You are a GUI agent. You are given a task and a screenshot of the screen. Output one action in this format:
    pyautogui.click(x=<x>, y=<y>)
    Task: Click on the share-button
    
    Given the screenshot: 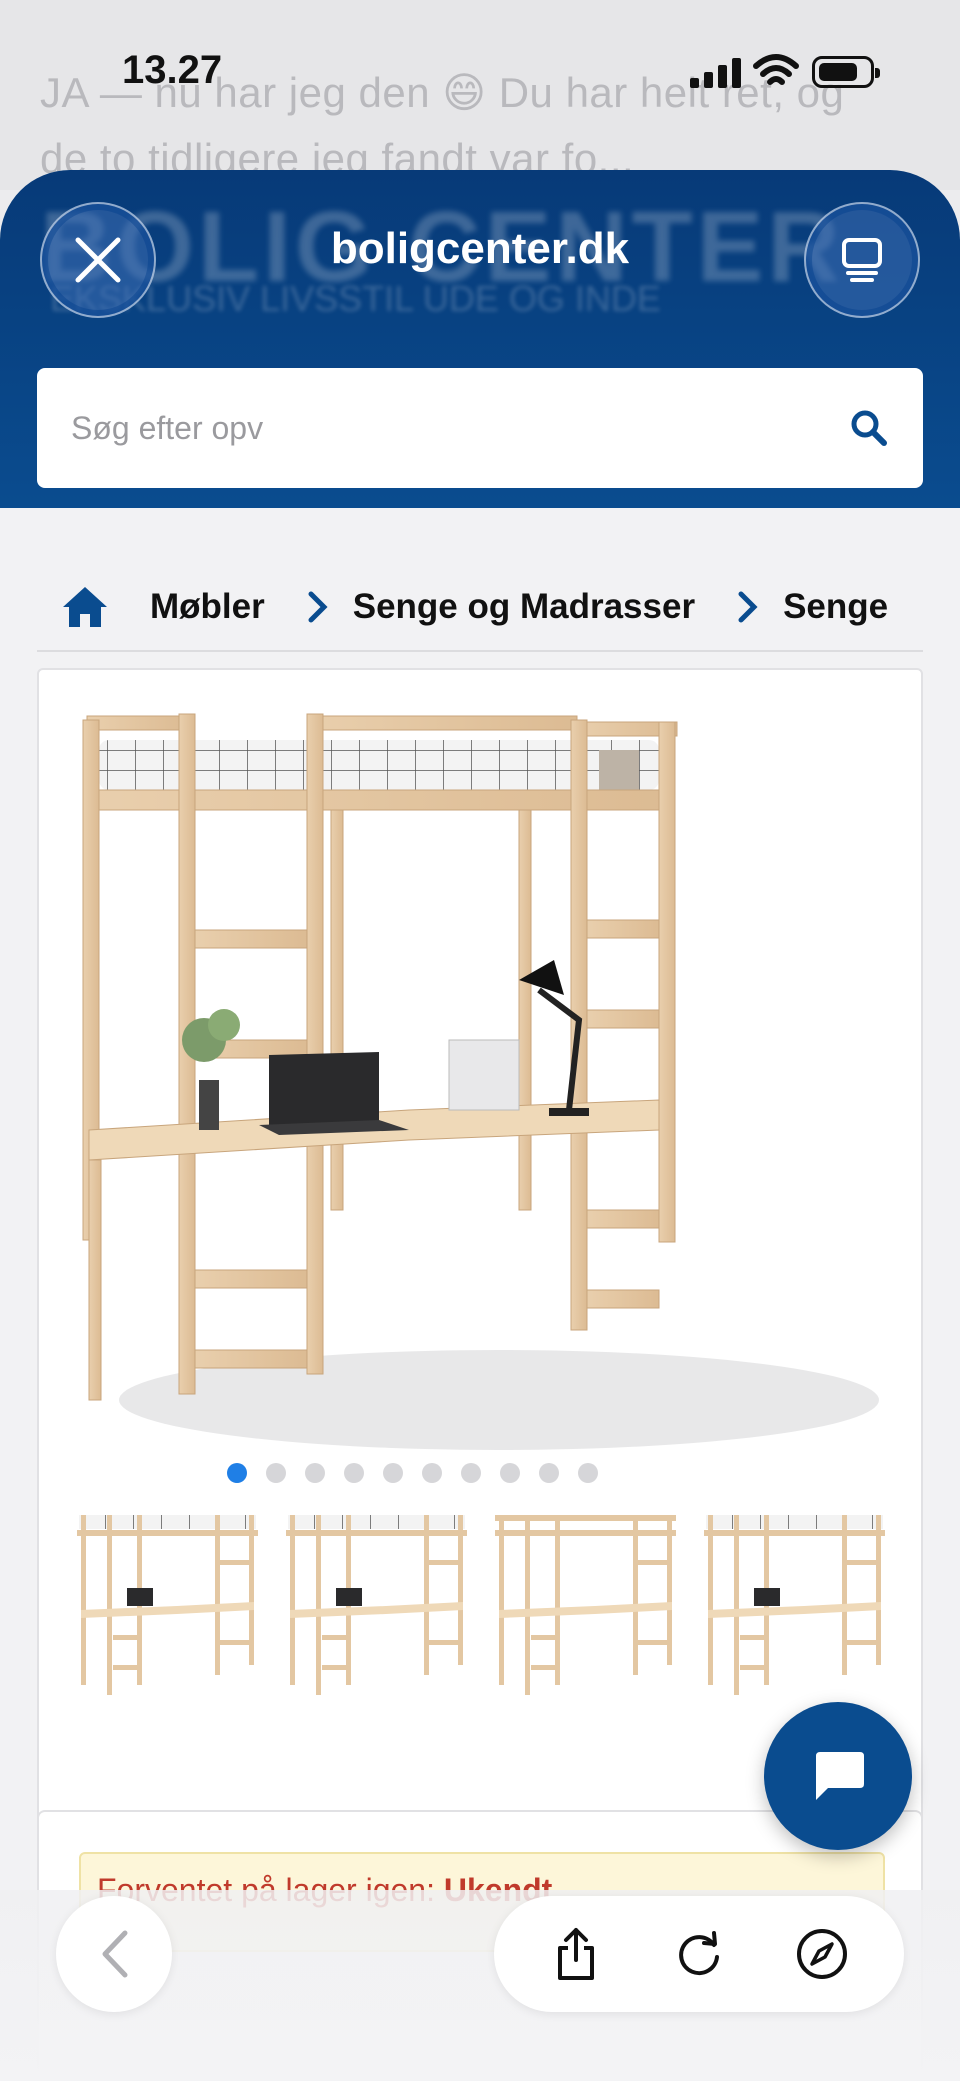 What is the action you would take?
    pyautogui.click(x=576, y=1954)
    